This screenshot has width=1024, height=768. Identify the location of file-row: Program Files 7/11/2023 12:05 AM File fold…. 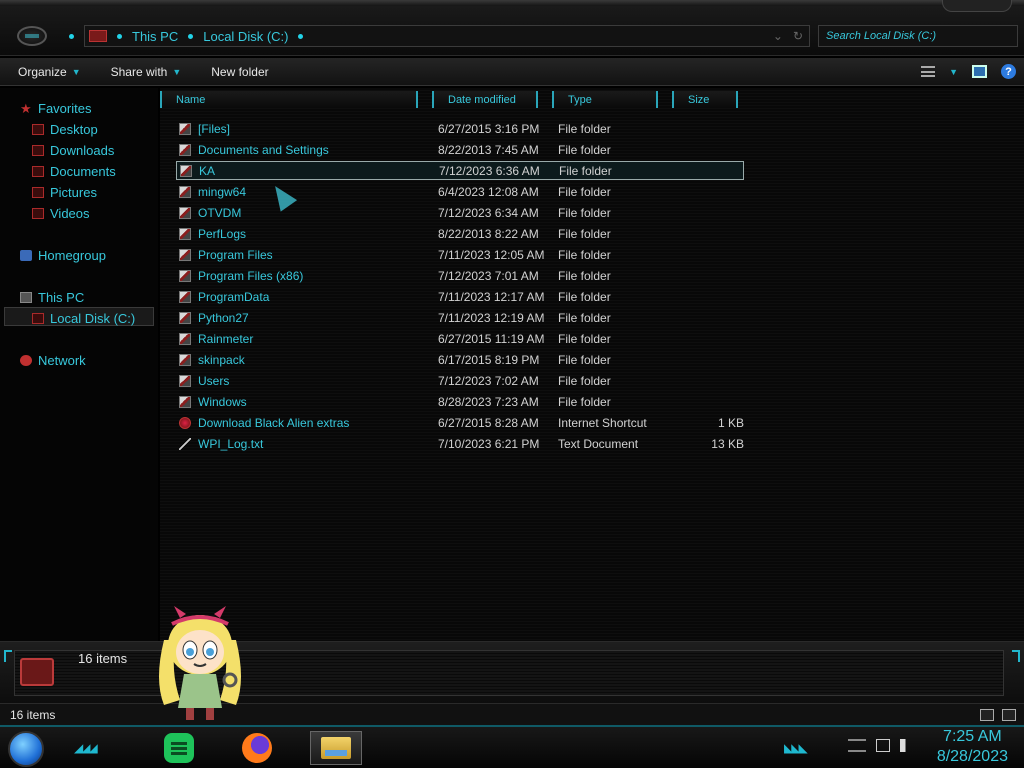
(460, 254).